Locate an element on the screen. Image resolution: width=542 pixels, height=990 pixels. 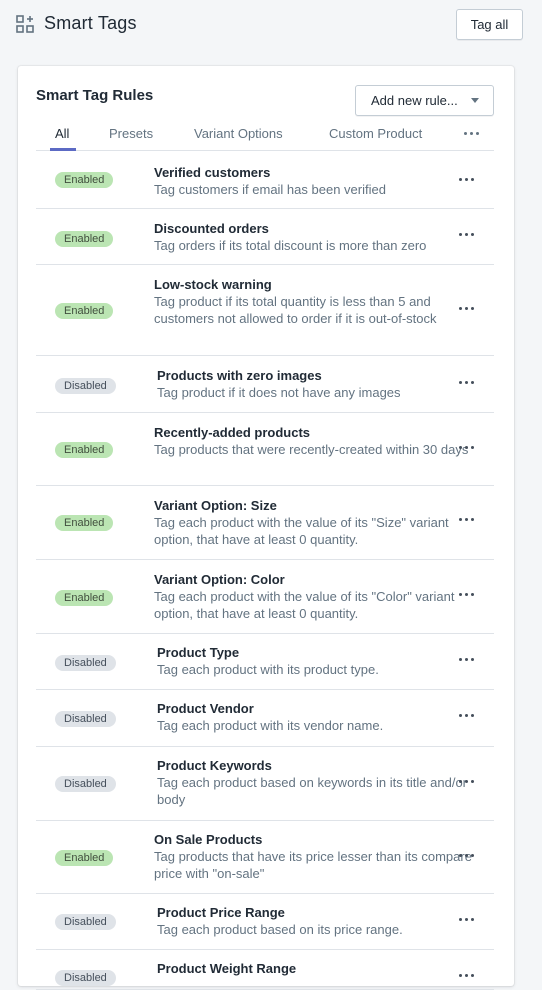
rule-row: Disabled Product Weight Range is located at coordinates (265, 970).